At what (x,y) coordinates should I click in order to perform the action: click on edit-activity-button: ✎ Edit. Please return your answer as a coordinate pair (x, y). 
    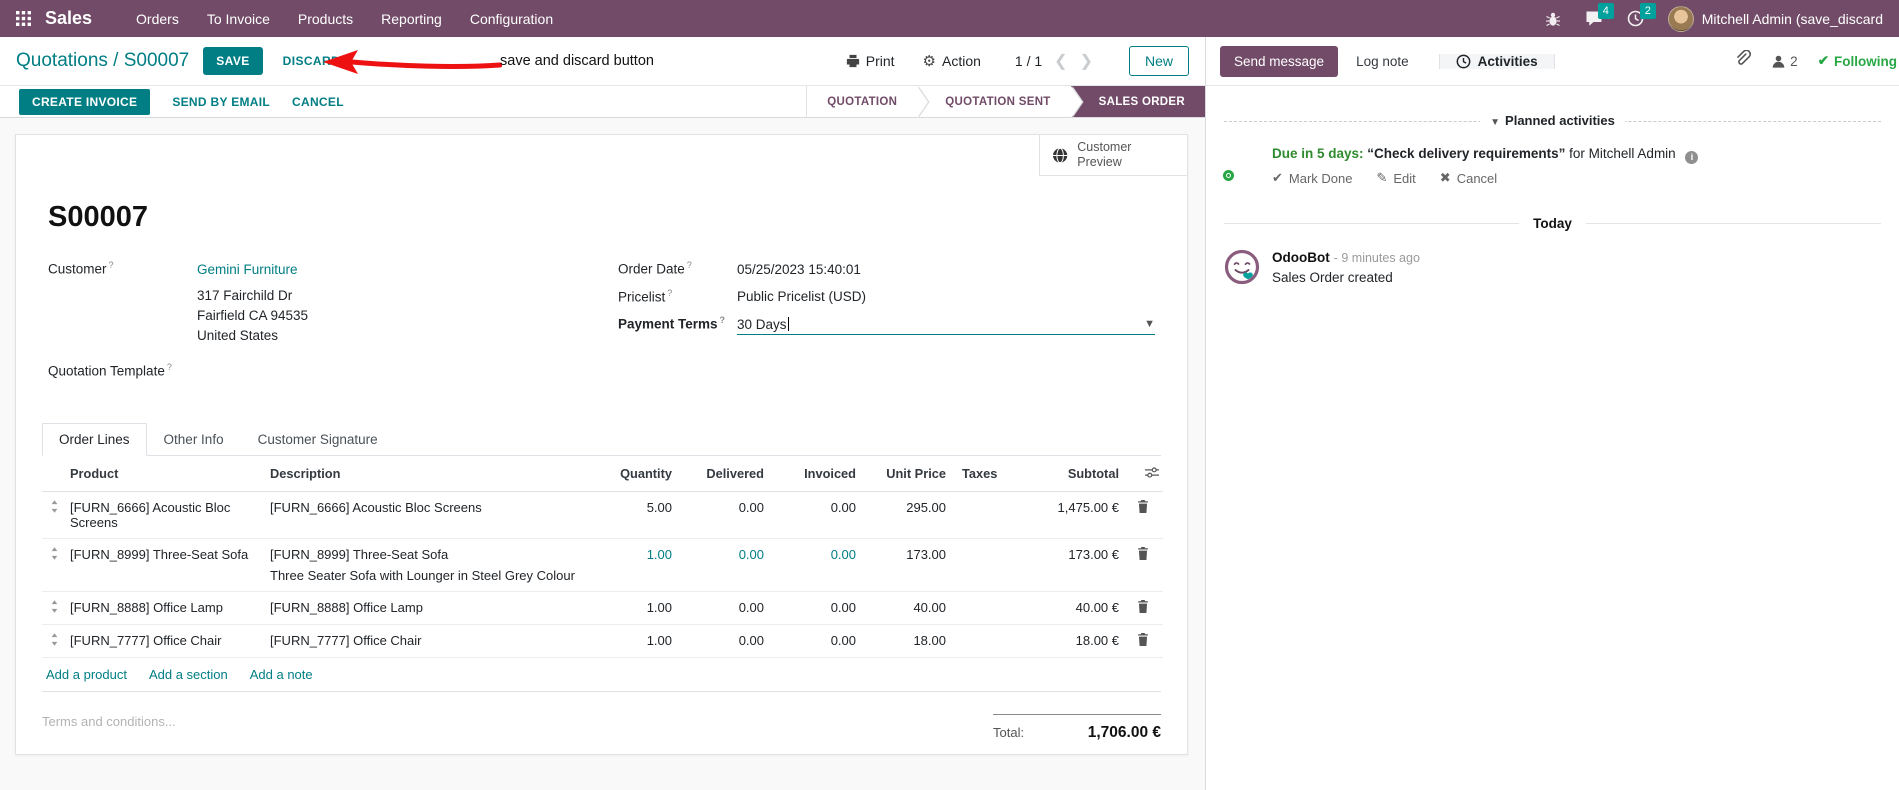
    Looking at the image, I should click on (1395, 178).